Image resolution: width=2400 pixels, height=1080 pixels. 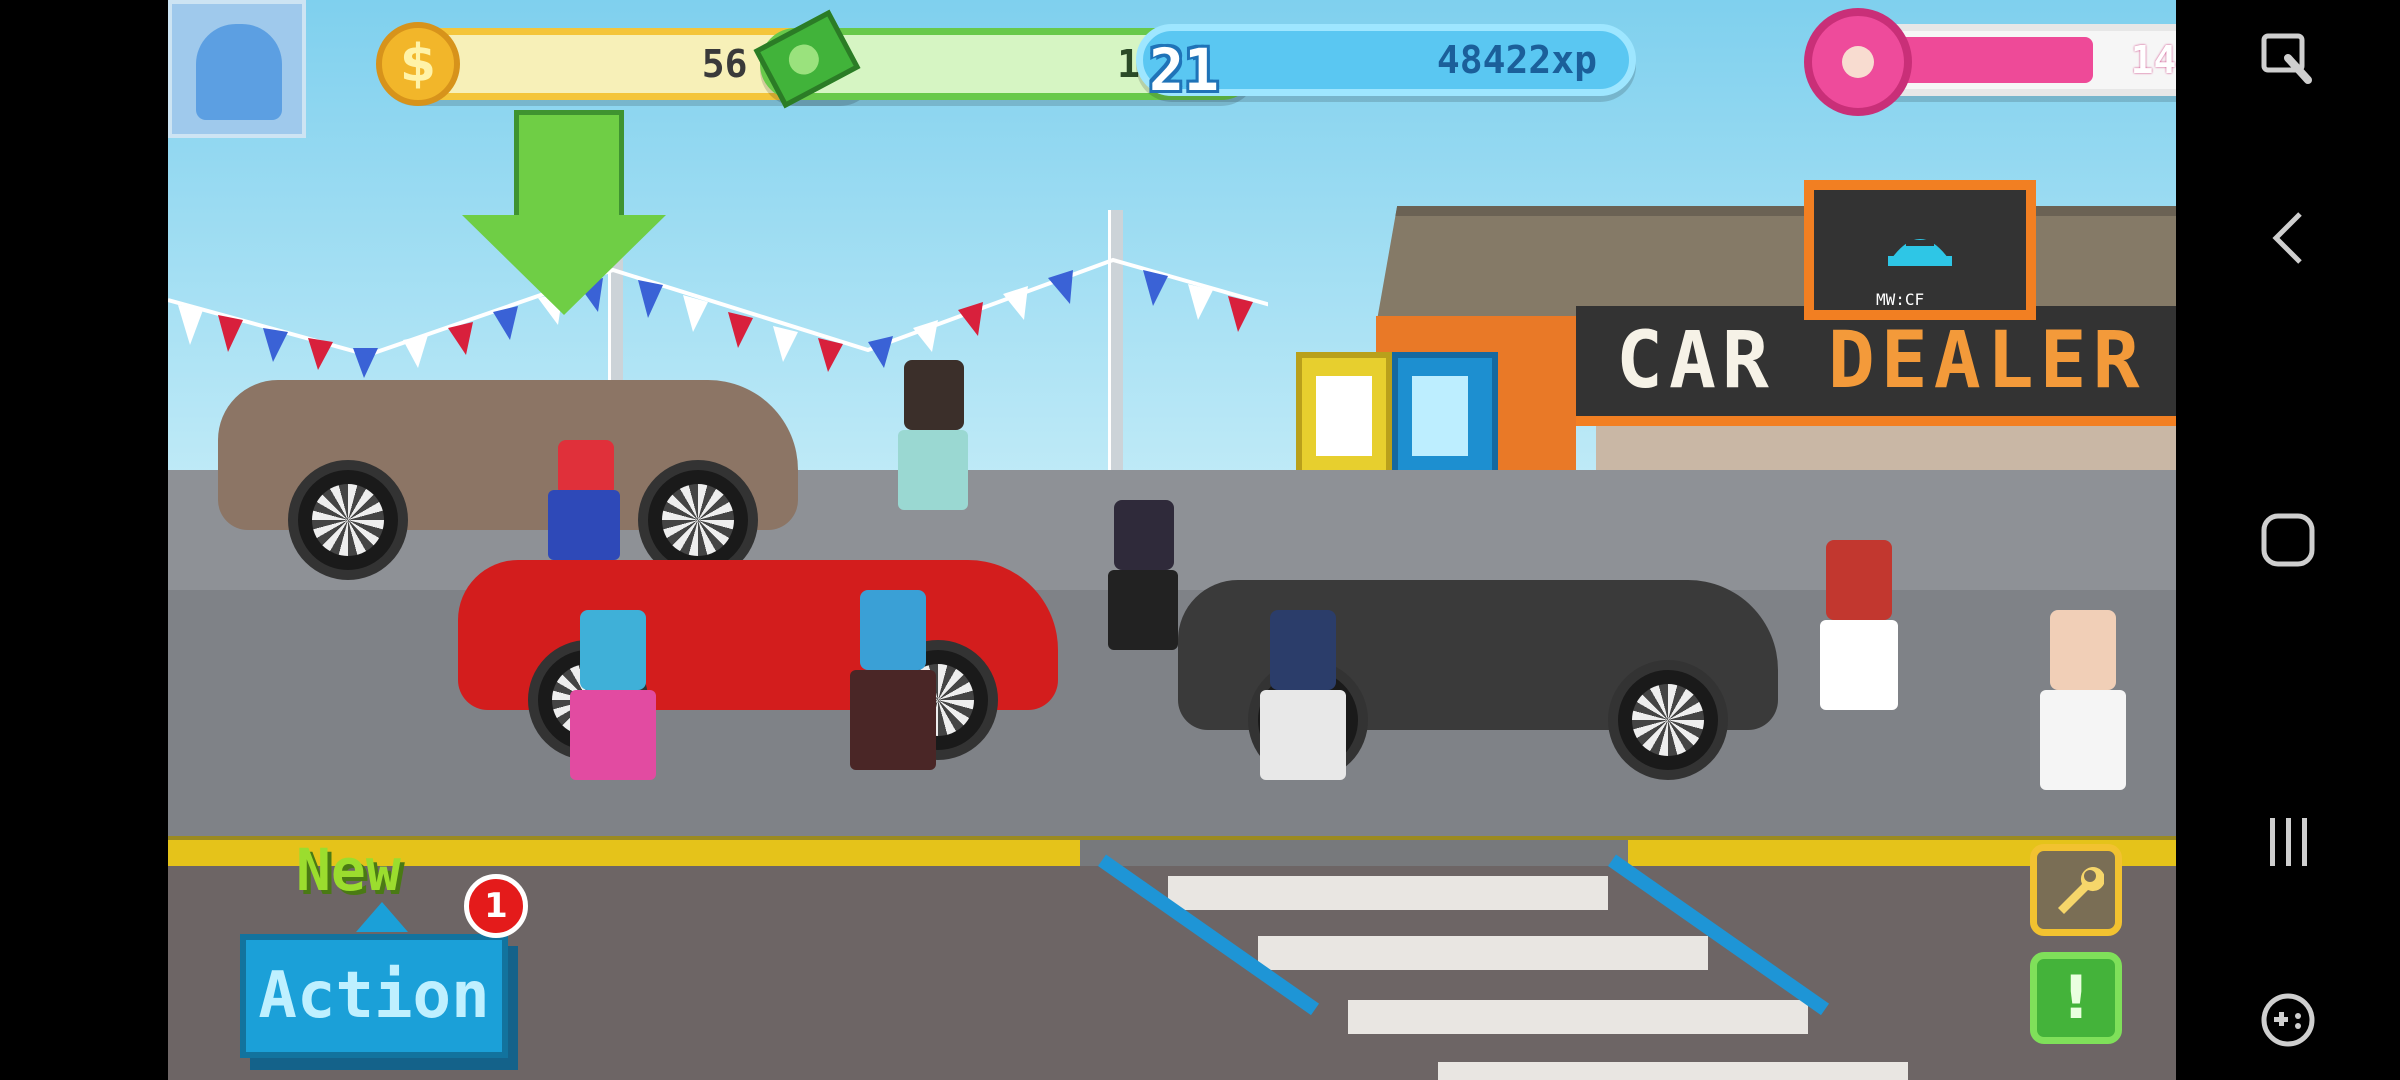 I want to click on wrench-icon, so click(x=2081, y=890).